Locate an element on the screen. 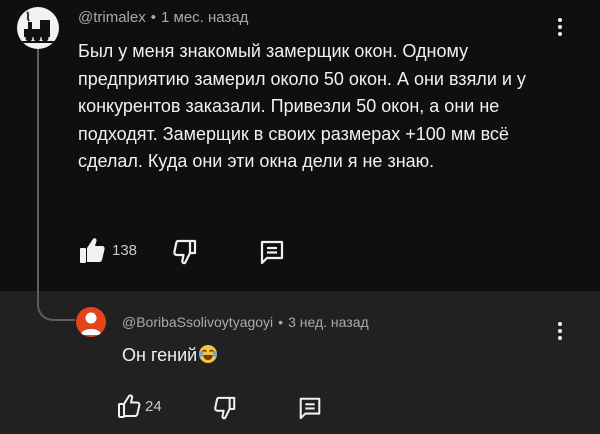  author-name: @trimalex is located at coordinates (112, 17).